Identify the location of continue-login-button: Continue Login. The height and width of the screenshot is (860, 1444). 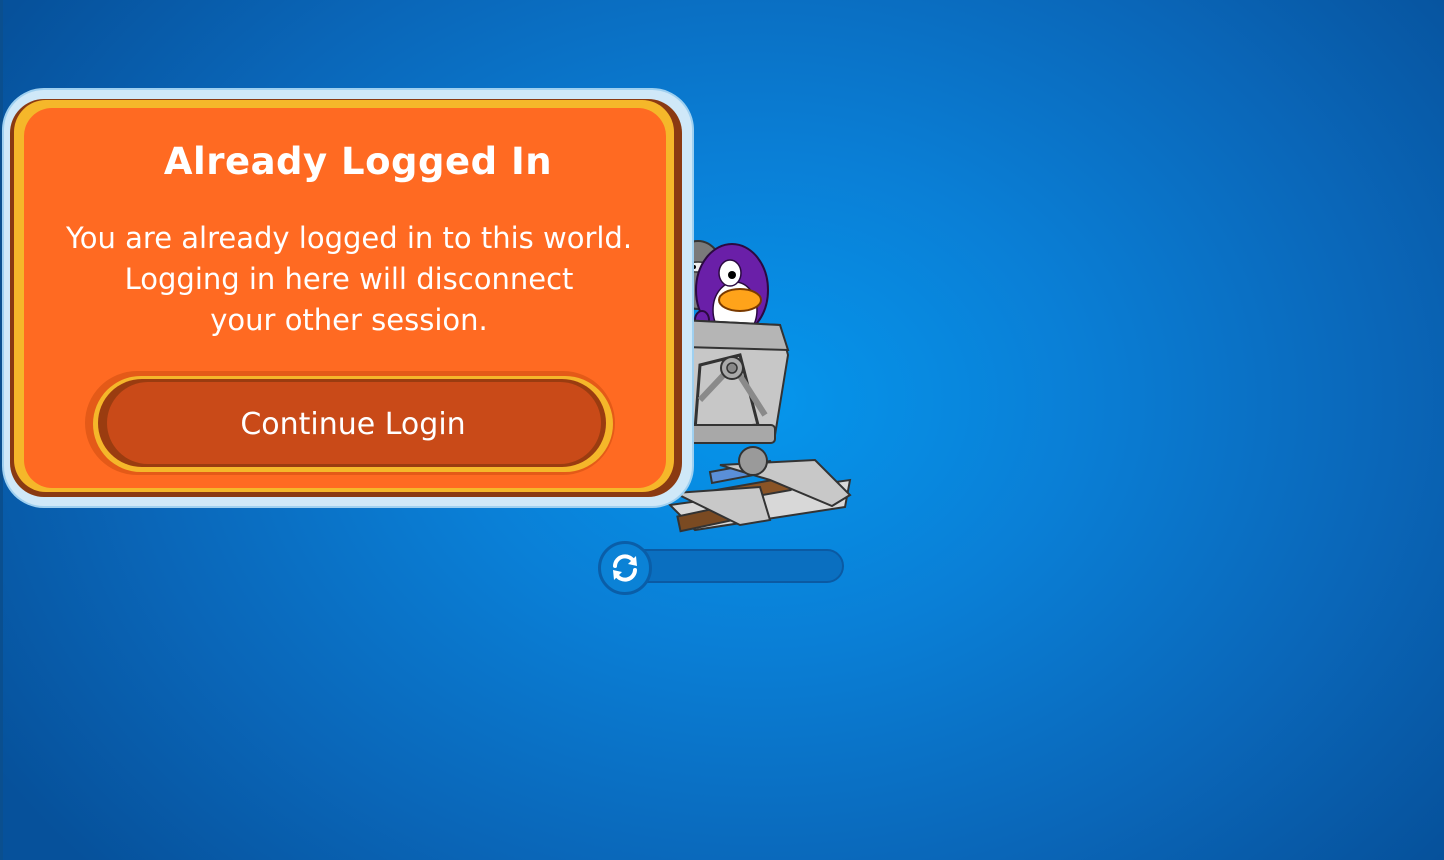
(353, 424).